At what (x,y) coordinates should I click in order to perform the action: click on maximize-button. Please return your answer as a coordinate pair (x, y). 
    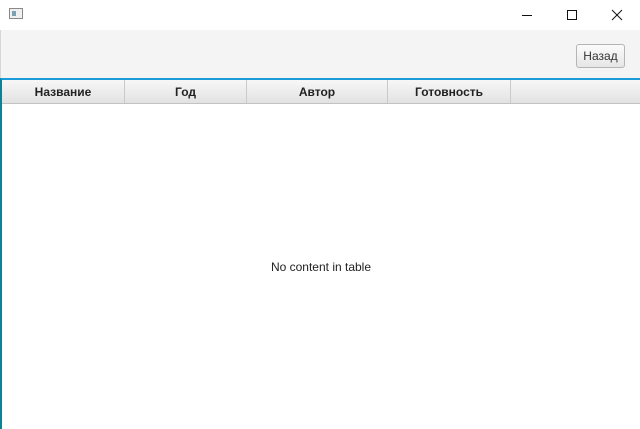
    Looking at the image, I should click on (572, 15).